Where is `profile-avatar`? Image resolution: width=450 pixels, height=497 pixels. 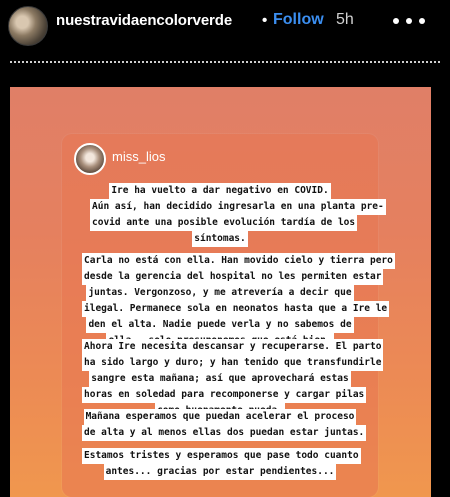
profile-avatar is located at coordinates (28, 26).